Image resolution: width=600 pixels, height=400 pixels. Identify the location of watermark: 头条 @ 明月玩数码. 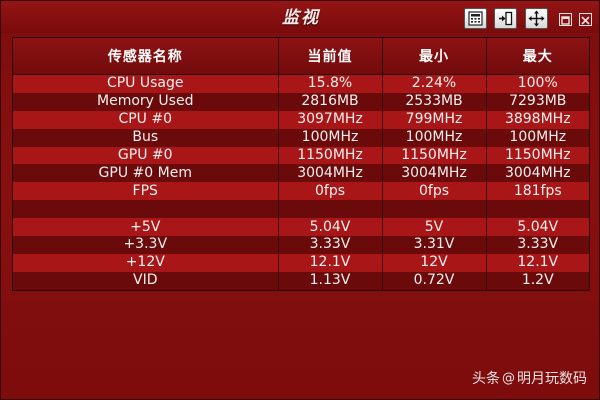
(529, 378).